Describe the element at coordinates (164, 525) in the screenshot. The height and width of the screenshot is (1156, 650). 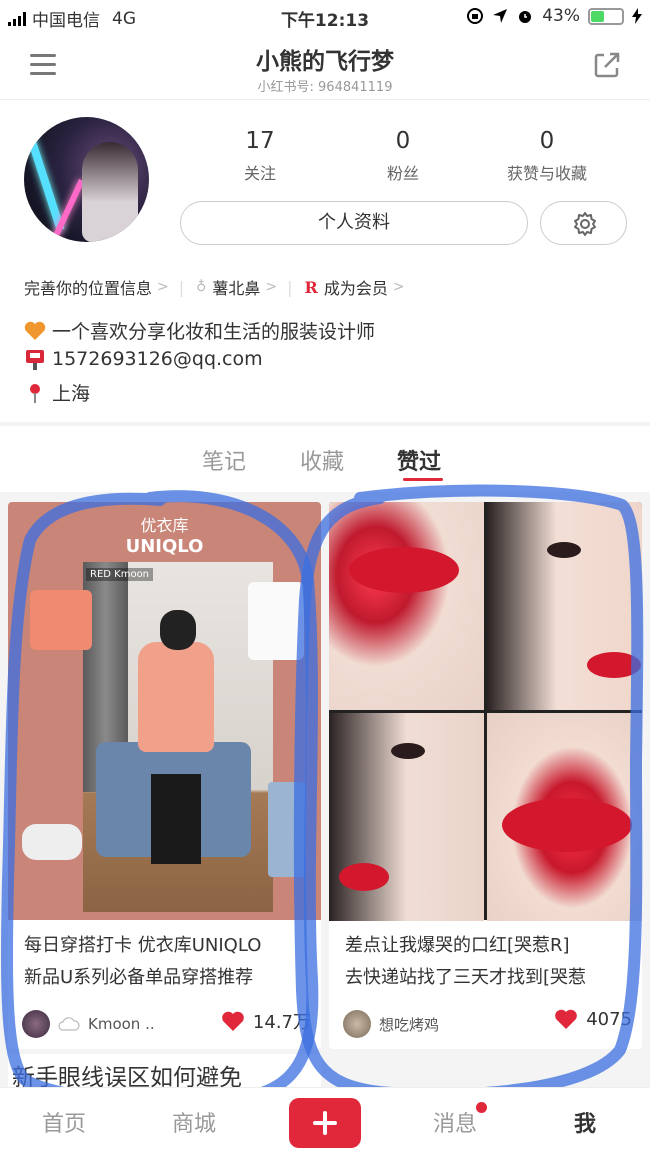
I see `cover-brand-cn: 优衣库` at that location.